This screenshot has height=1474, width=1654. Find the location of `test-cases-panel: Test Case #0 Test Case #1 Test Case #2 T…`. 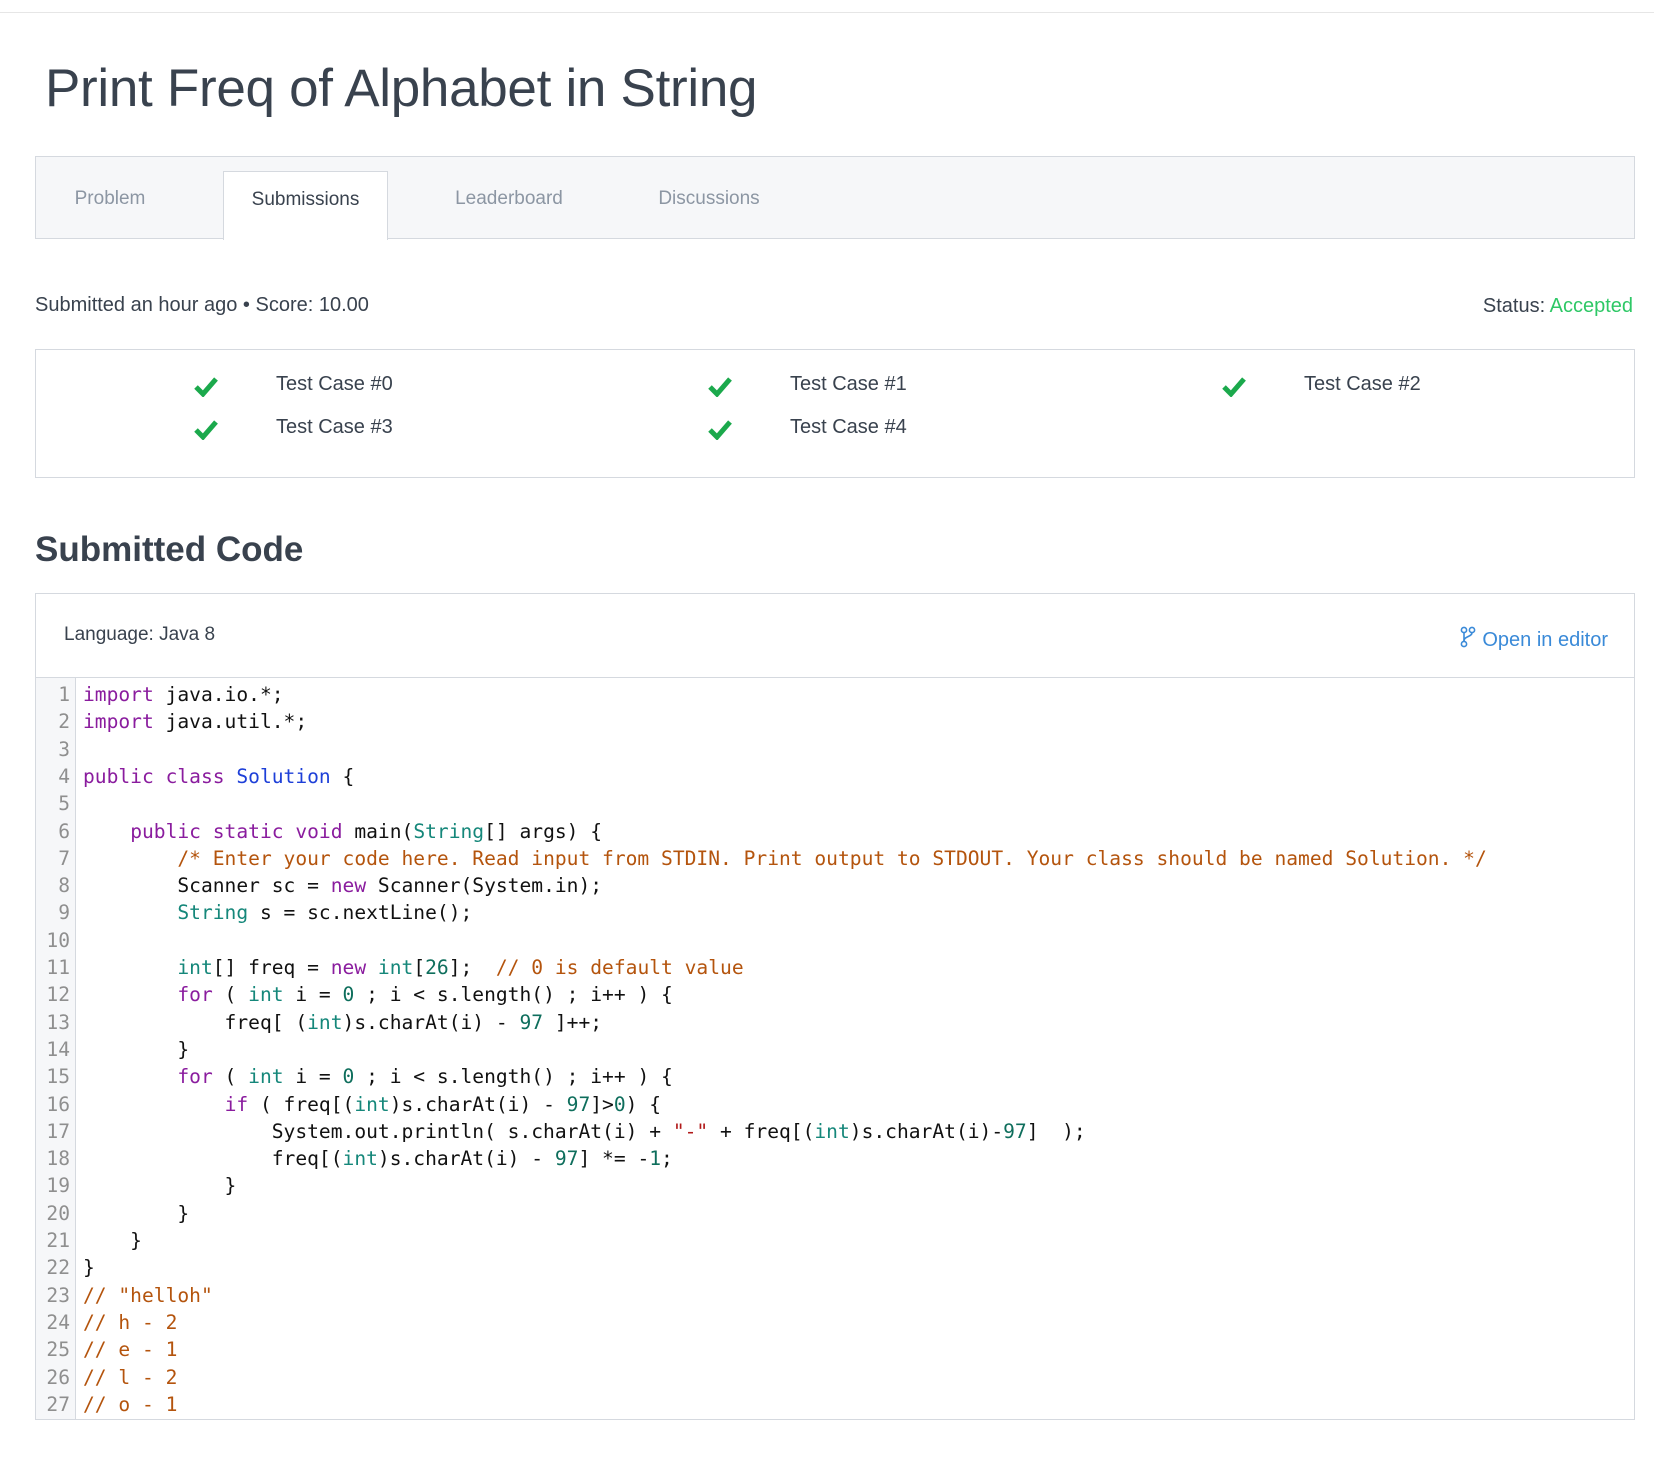

test-cases-panel: Test Case #0 Test Case #1 Test Case #2 T… is located at coordinates (835, 413).